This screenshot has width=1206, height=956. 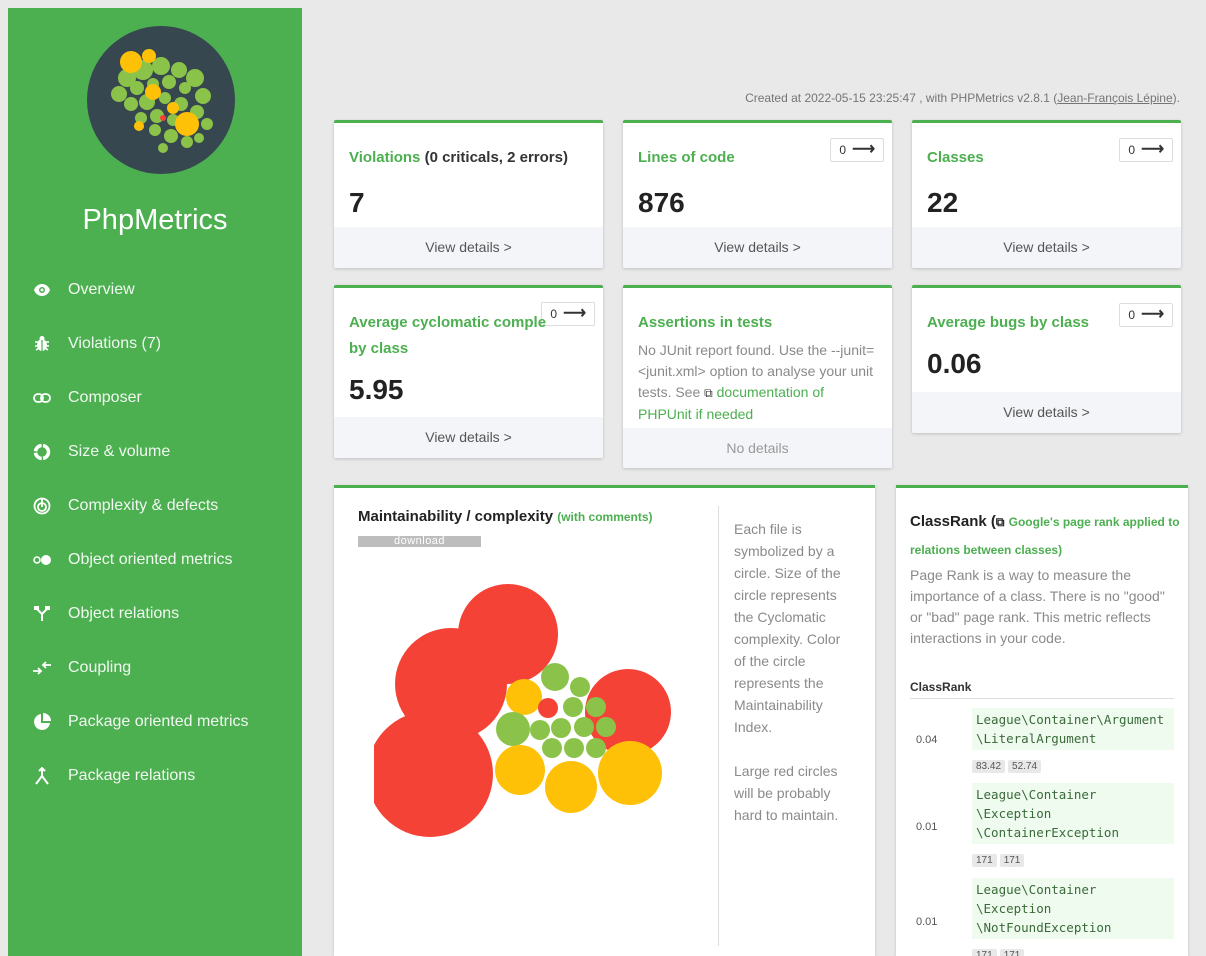 I want to click on pie-segments-icon, so click(x=42, y=452).